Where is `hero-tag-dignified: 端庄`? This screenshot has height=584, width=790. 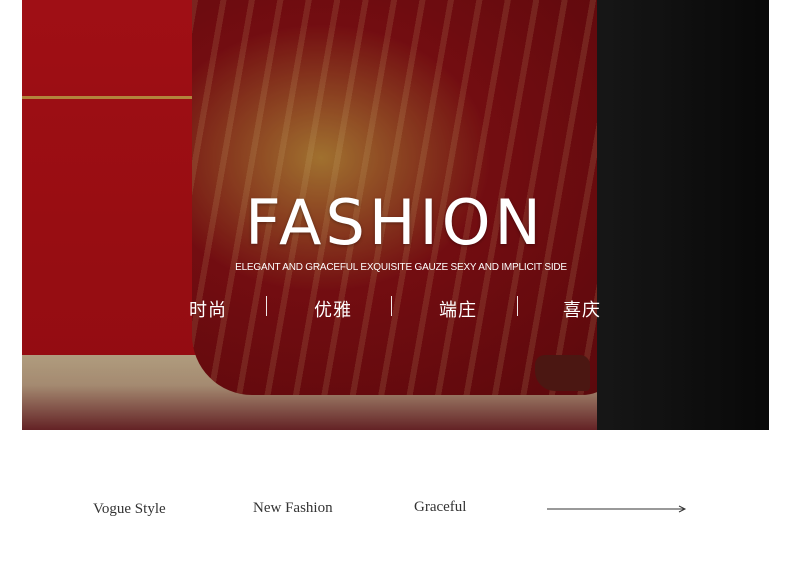 hero-tag-dignified: 端庄 is located at coordinates (458, 310).